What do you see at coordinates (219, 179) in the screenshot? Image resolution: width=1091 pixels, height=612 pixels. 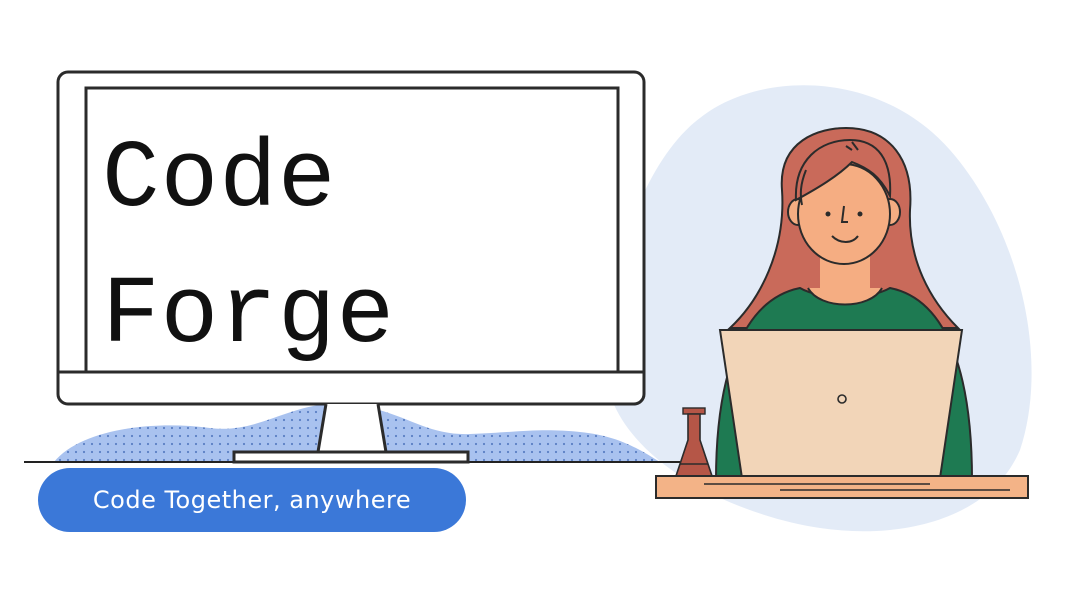 I see `title-line-1: Code` at bounding box center [219, 179].